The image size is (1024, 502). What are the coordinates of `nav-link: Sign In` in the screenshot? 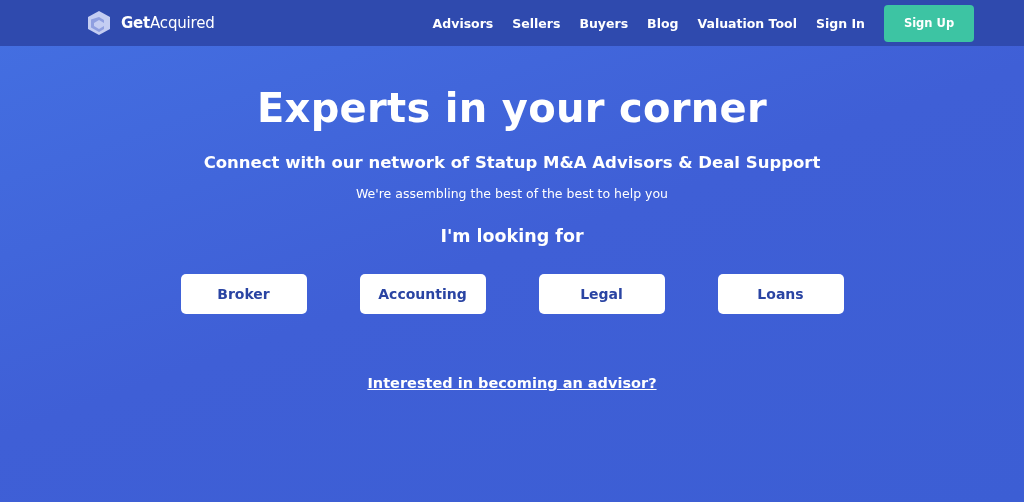 It's located at (840, 23).